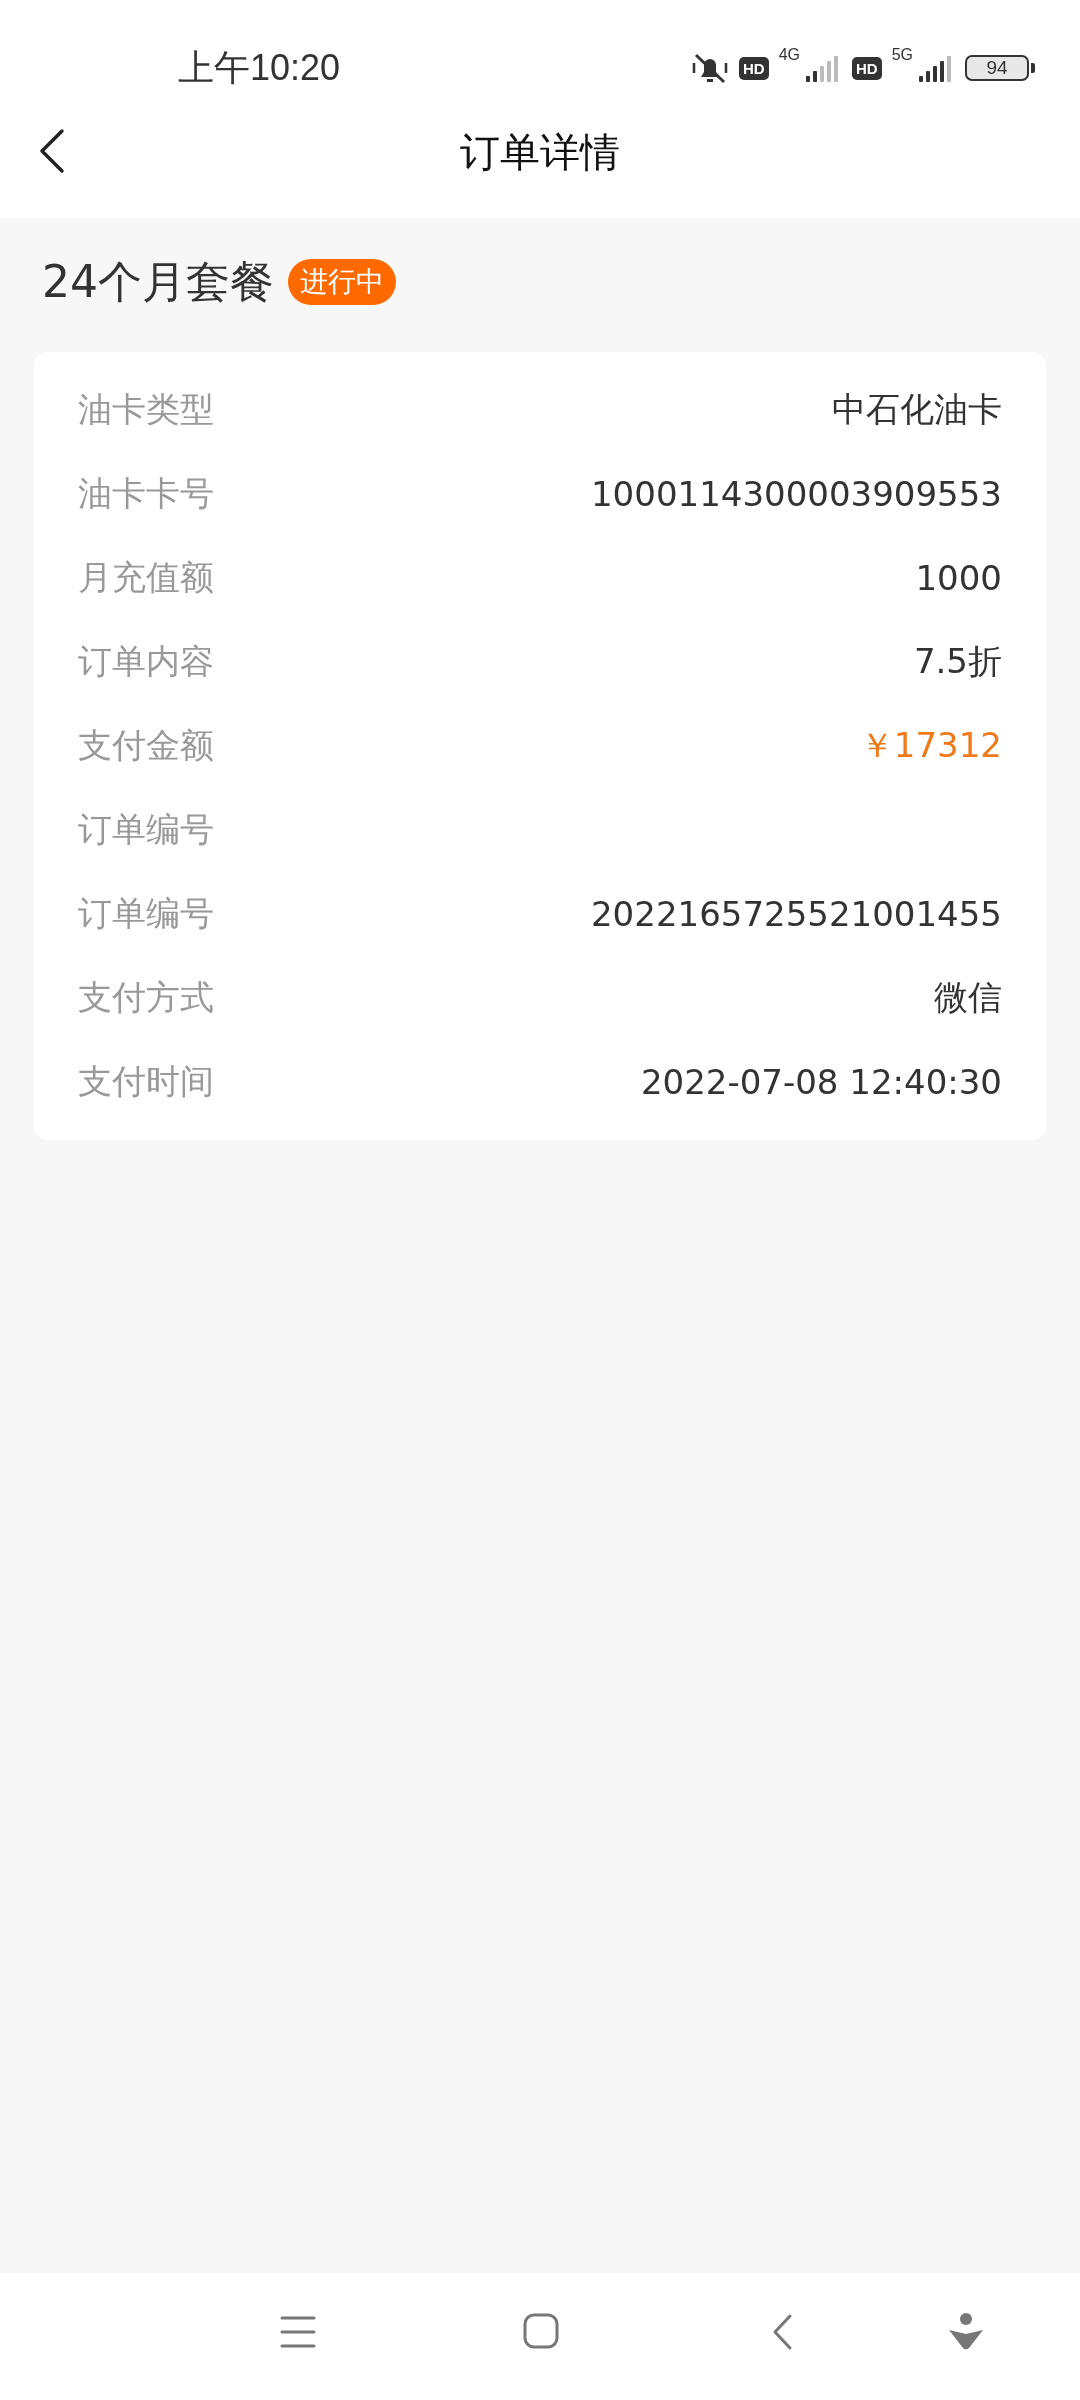 This screenshot has height=2400, width=1080. I want to click on square-icon, so click(541, 2332).